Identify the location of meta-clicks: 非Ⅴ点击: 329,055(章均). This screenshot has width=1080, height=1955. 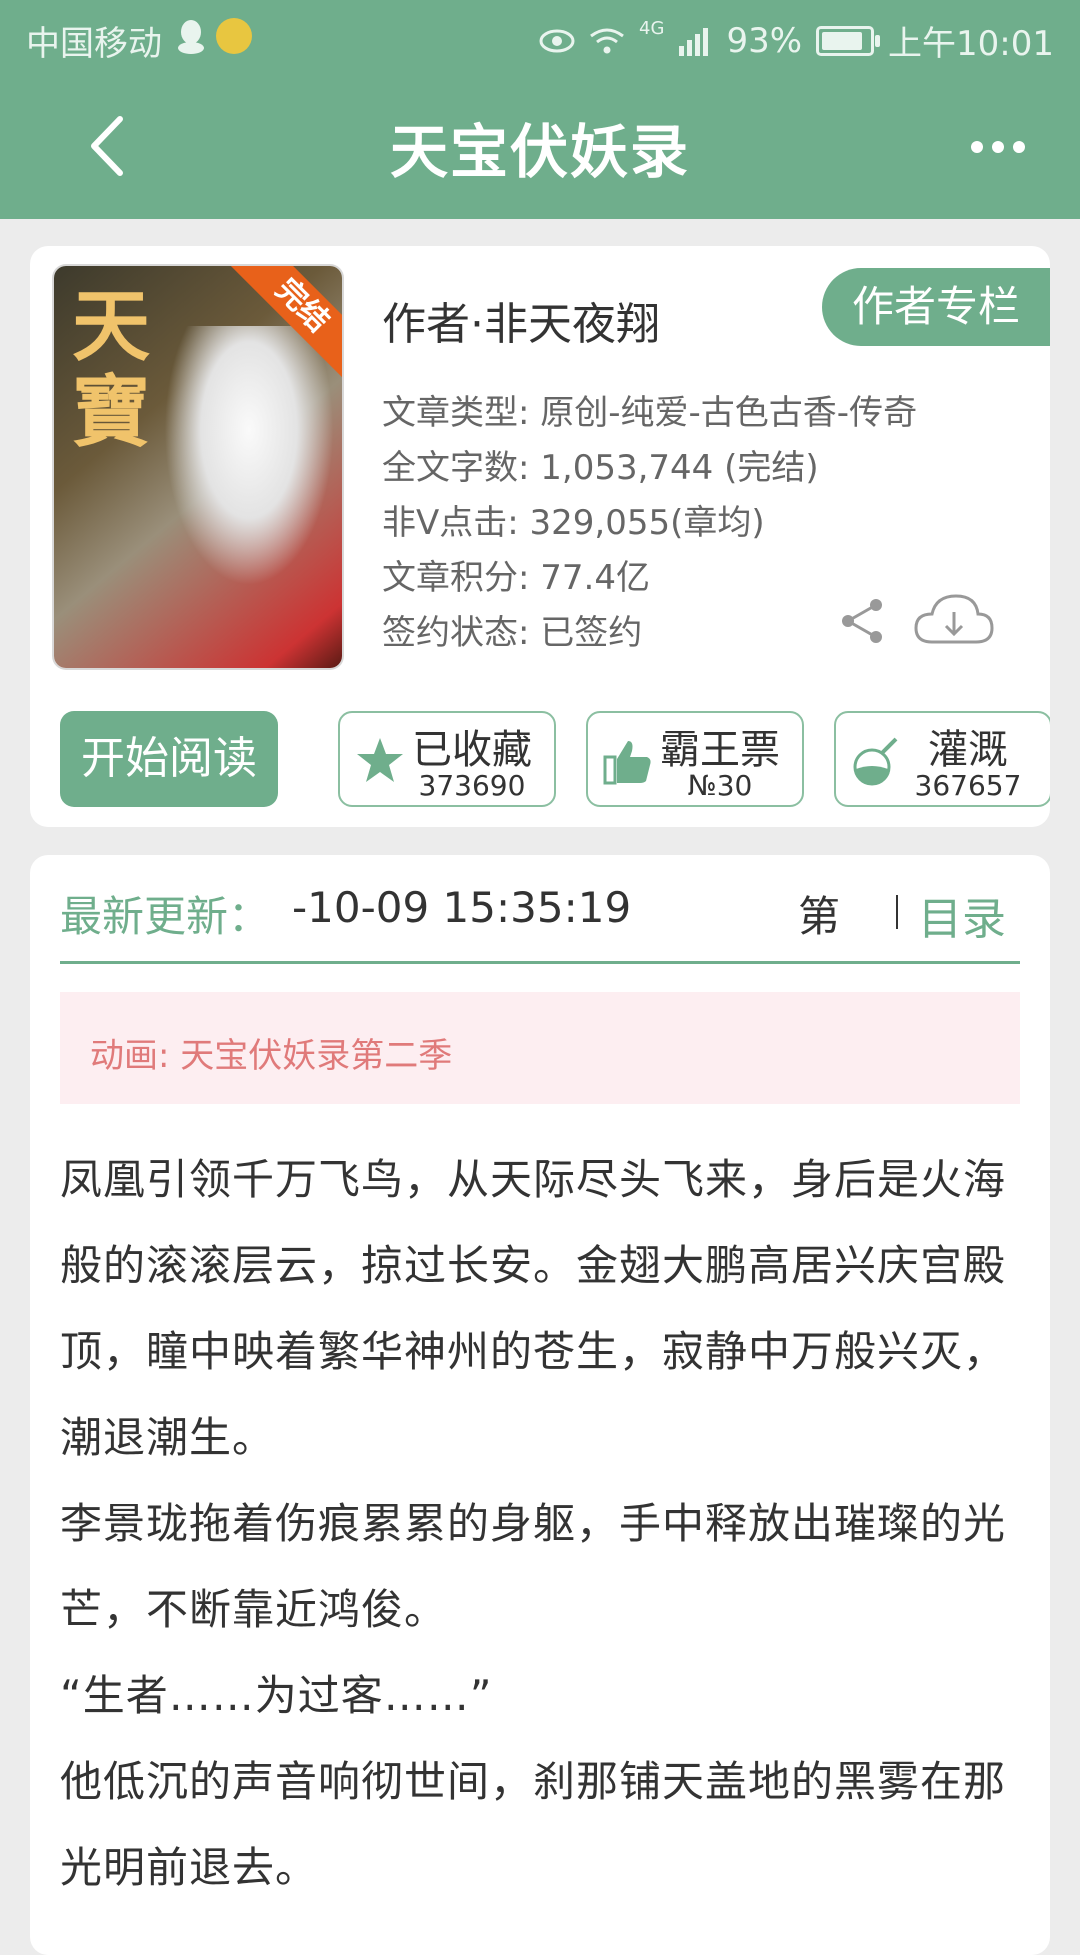
(573, 523).